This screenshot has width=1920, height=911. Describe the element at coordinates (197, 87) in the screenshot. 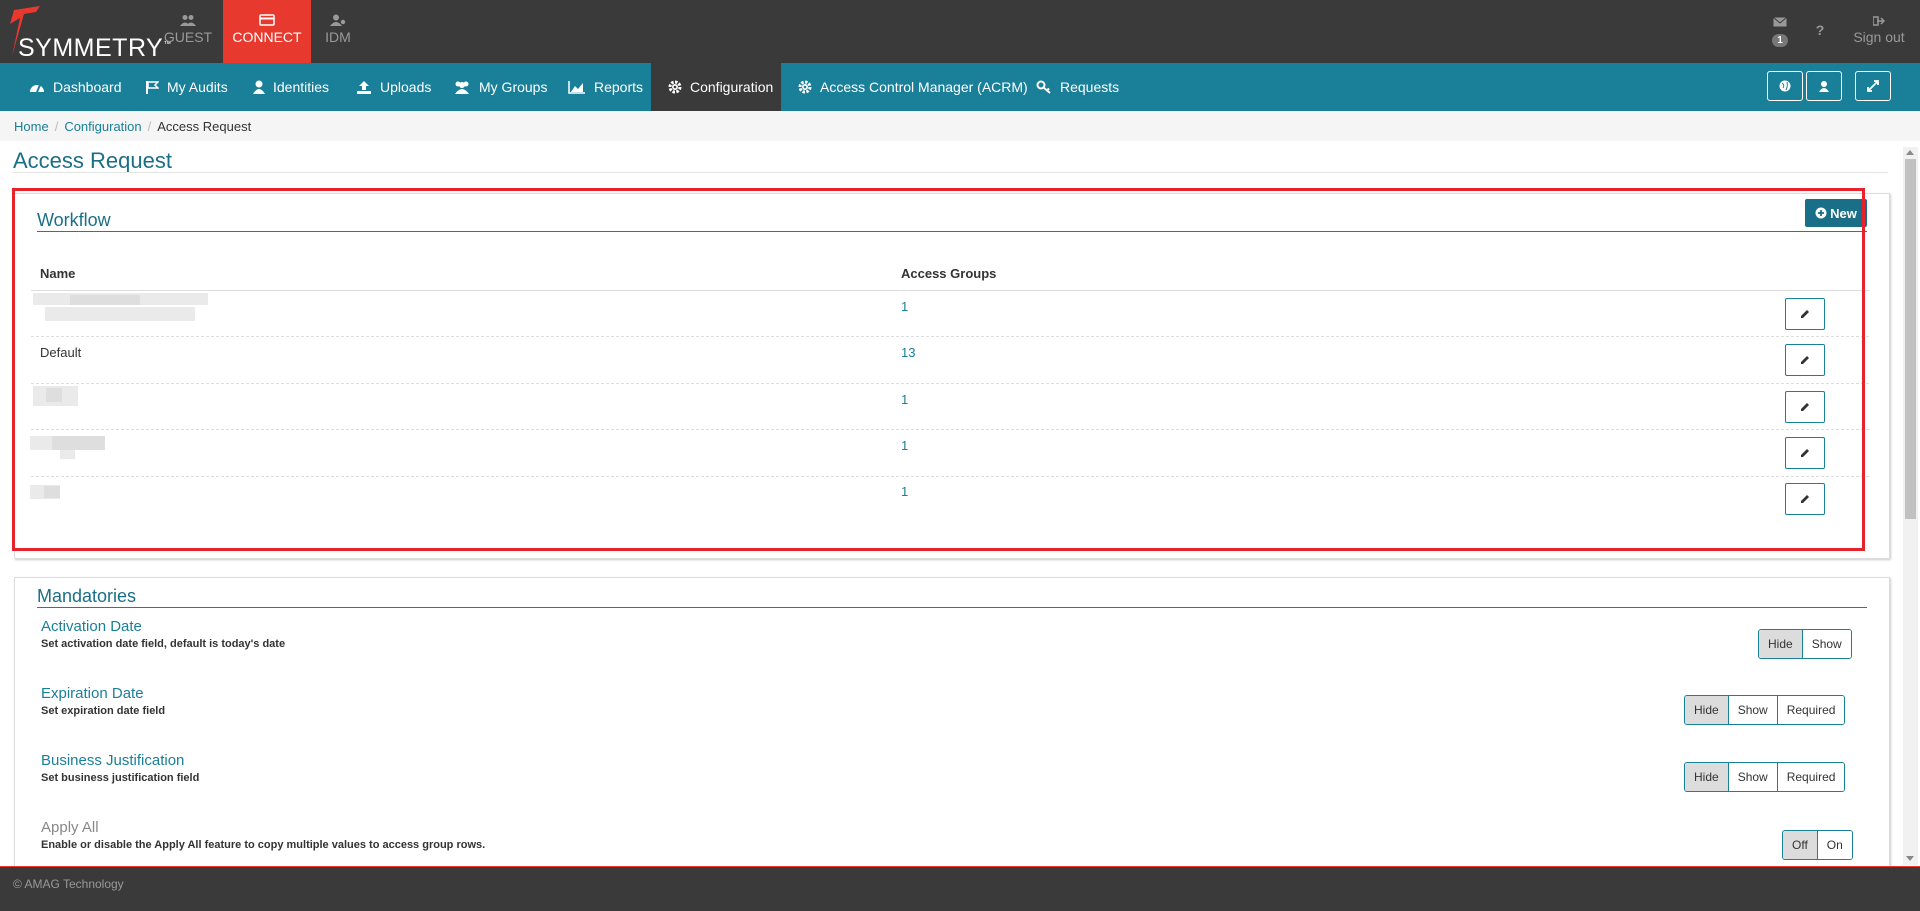

I see `nav-label: My Audits` at that location.